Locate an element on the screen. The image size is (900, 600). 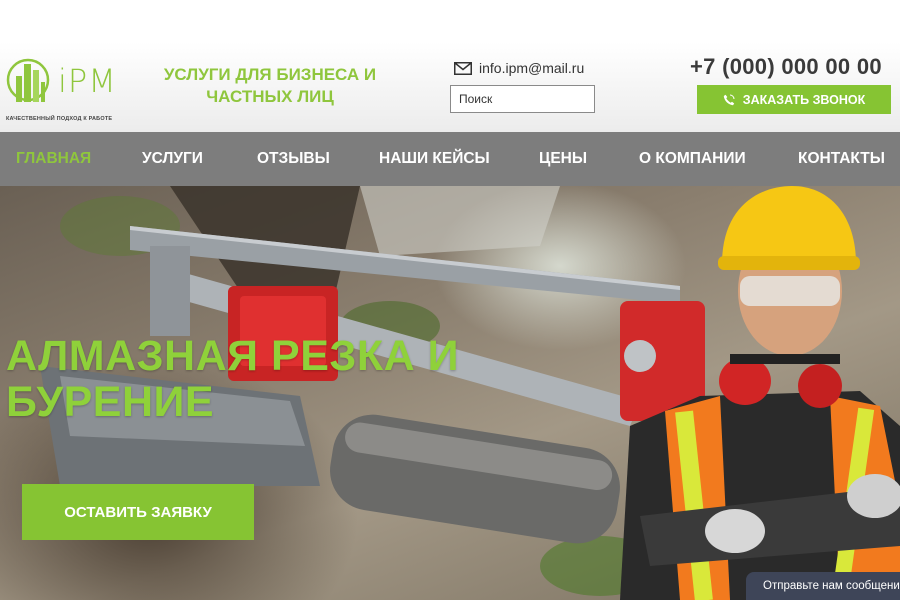
nav-item-about: О КОМПАНИИ is located at coordinates (692, 159).